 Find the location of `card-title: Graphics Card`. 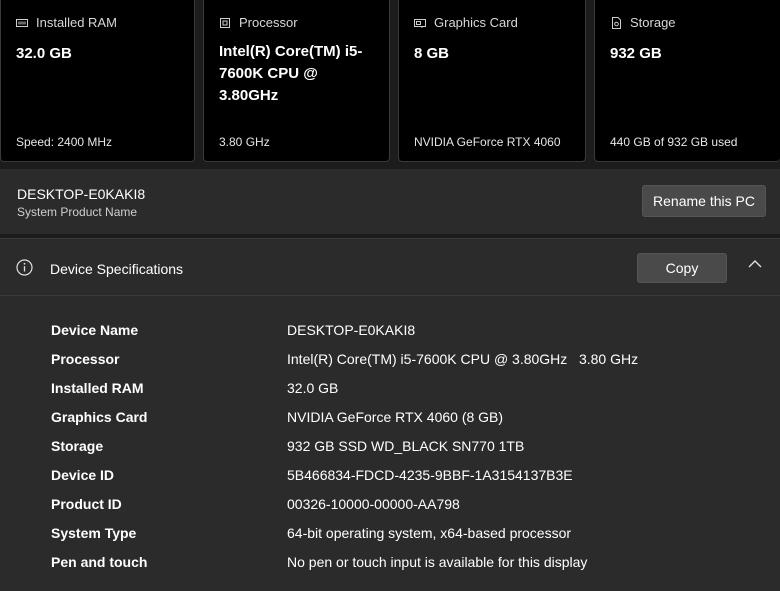

card-title: Graphics Card is located at coordinates (476, 22).